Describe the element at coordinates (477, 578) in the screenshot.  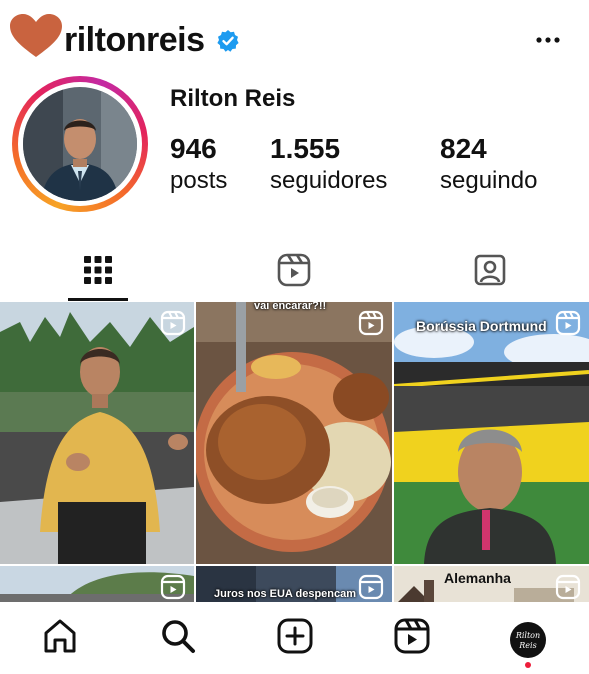
I see `post-caption-overlay: Alemanha` at that location.